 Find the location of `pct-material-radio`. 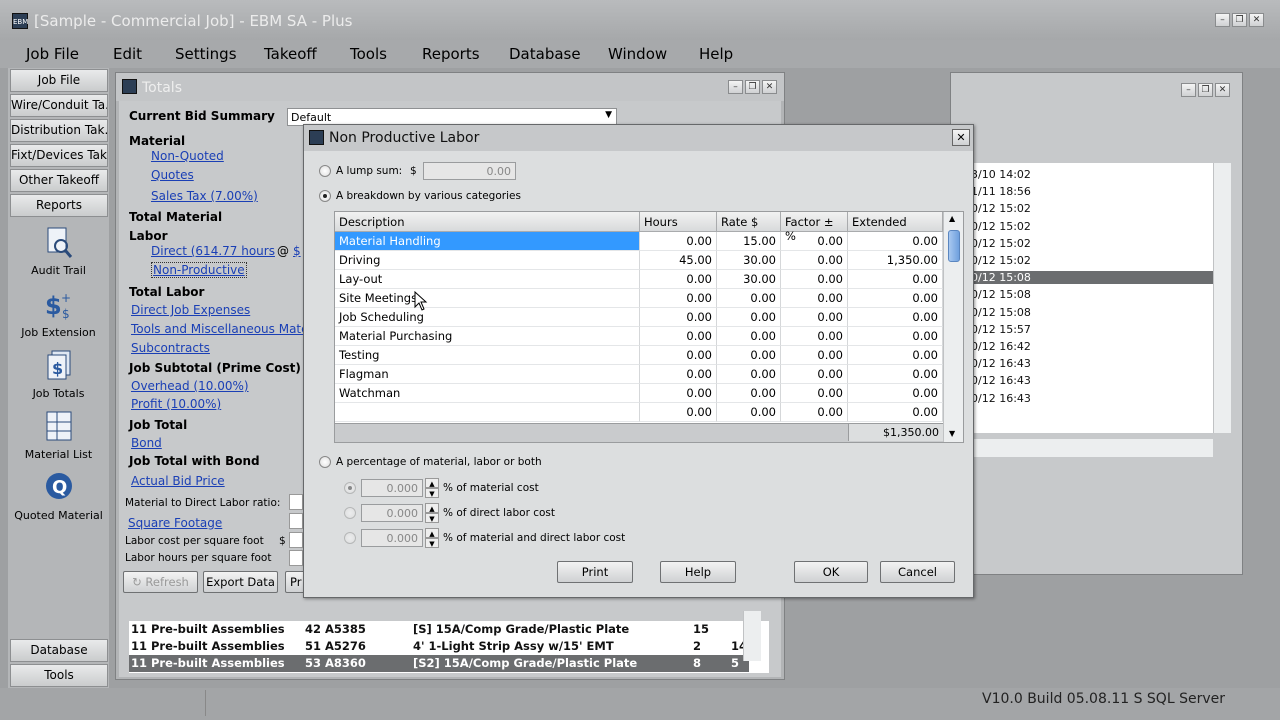

pct-material-radio is located at coordinates (350, 488).